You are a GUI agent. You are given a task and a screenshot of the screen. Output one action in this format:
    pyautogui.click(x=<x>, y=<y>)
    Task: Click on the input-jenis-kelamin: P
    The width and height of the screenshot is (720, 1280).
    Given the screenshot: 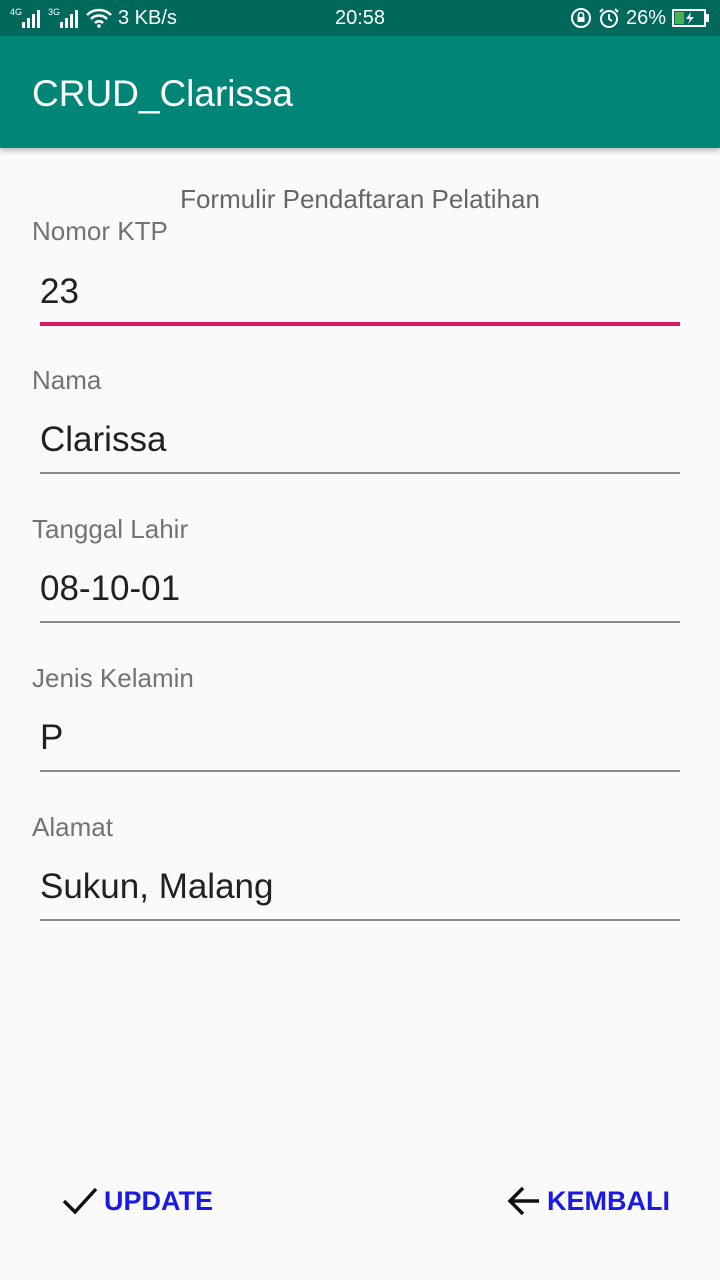 What is the action you would take?
    pyautogui.click(x=360, y=744)
    